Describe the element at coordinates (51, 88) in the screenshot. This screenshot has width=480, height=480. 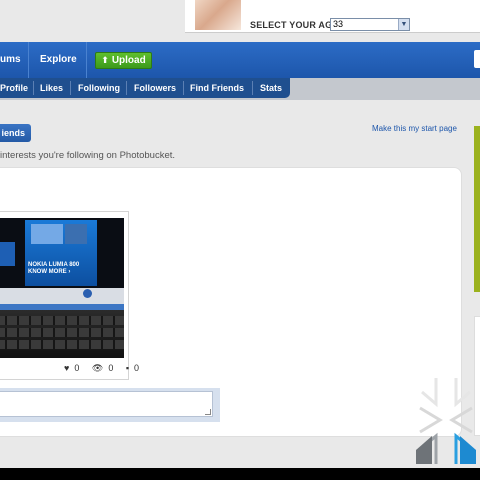
I see `subnav-likes: Likes` at that location.